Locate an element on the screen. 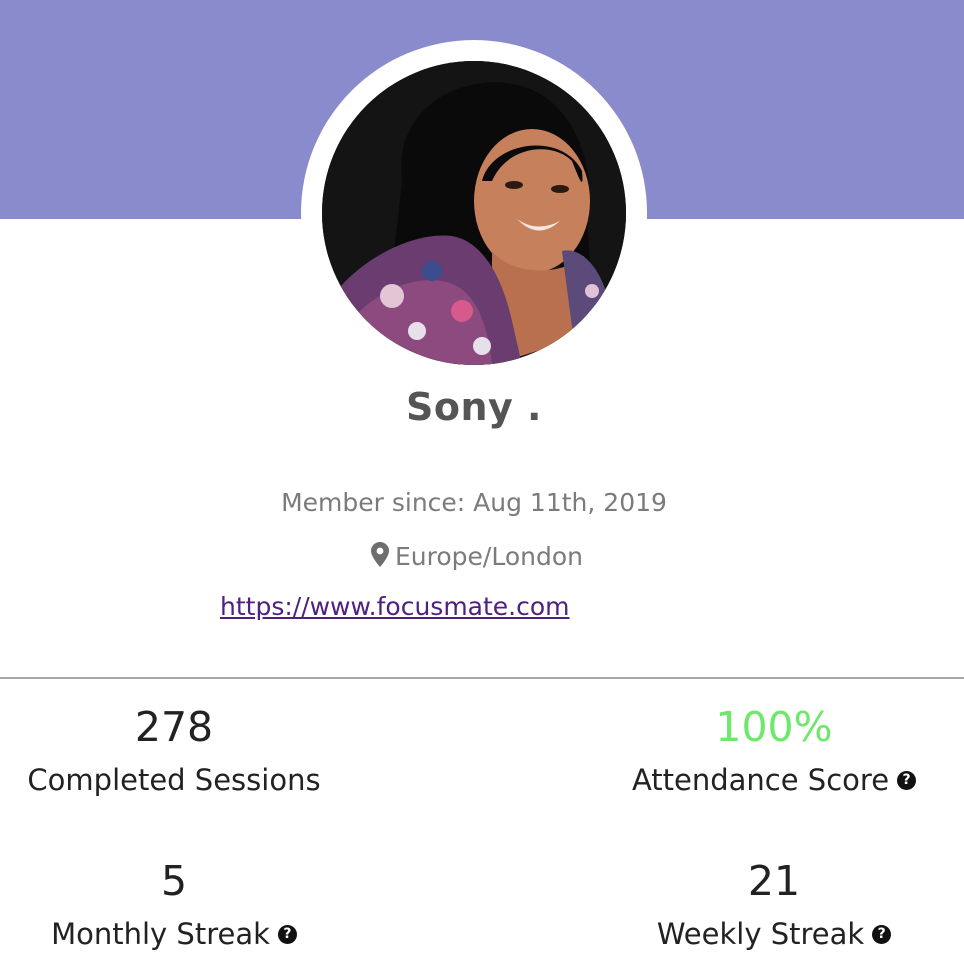  weekly-streak-label-row: Weekly Streak? is located at coordinates (774, 934).